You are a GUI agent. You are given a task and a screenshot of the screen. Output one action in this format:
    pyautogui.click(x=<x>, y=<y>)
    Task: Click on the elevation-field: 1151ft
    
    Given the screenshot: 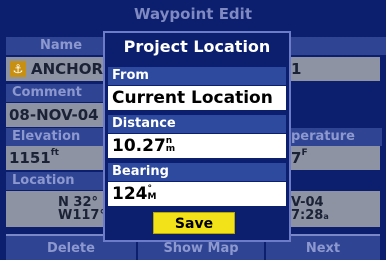 What is the action you would take?
    pyautogui.click(x=54, y=158)
    